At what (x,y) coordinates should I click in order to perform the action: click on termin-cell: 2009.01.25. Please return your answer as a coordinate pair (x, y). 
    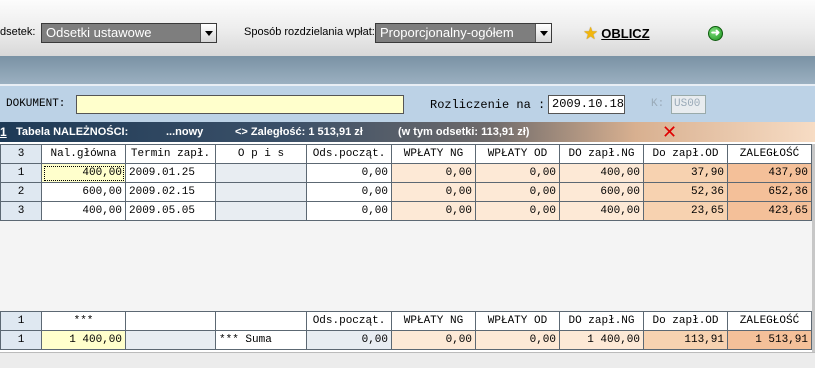
    Looking at the image, I should click on (170, 173).